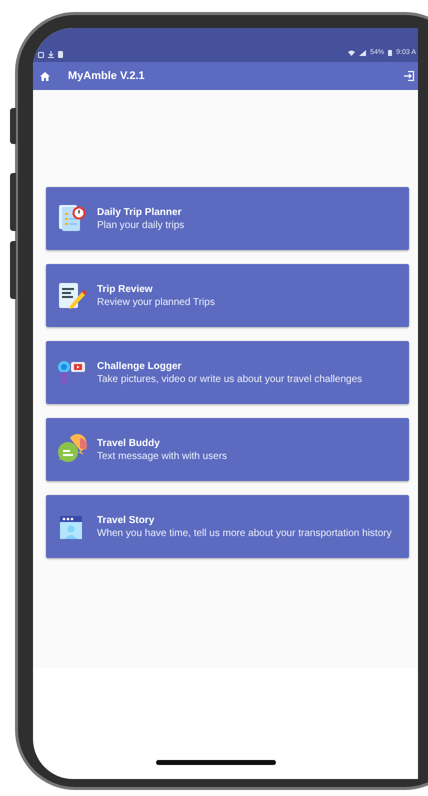 Image resolution: width=428 pixels, height=796 pixels. I want to click on menu-card: Travel Story When you have time, tell us more about your transportation history, so click(227, 526).